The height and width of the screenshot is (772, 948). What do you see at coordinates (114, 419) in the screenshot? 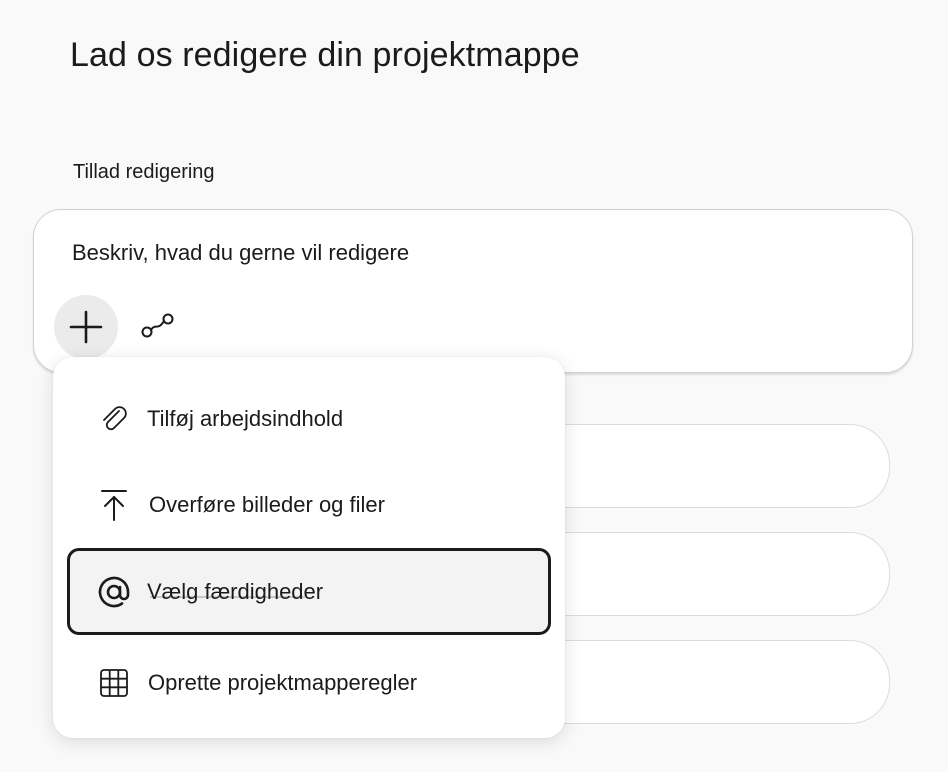
I see `paperclip-icon` at bounding box center [114, 419].